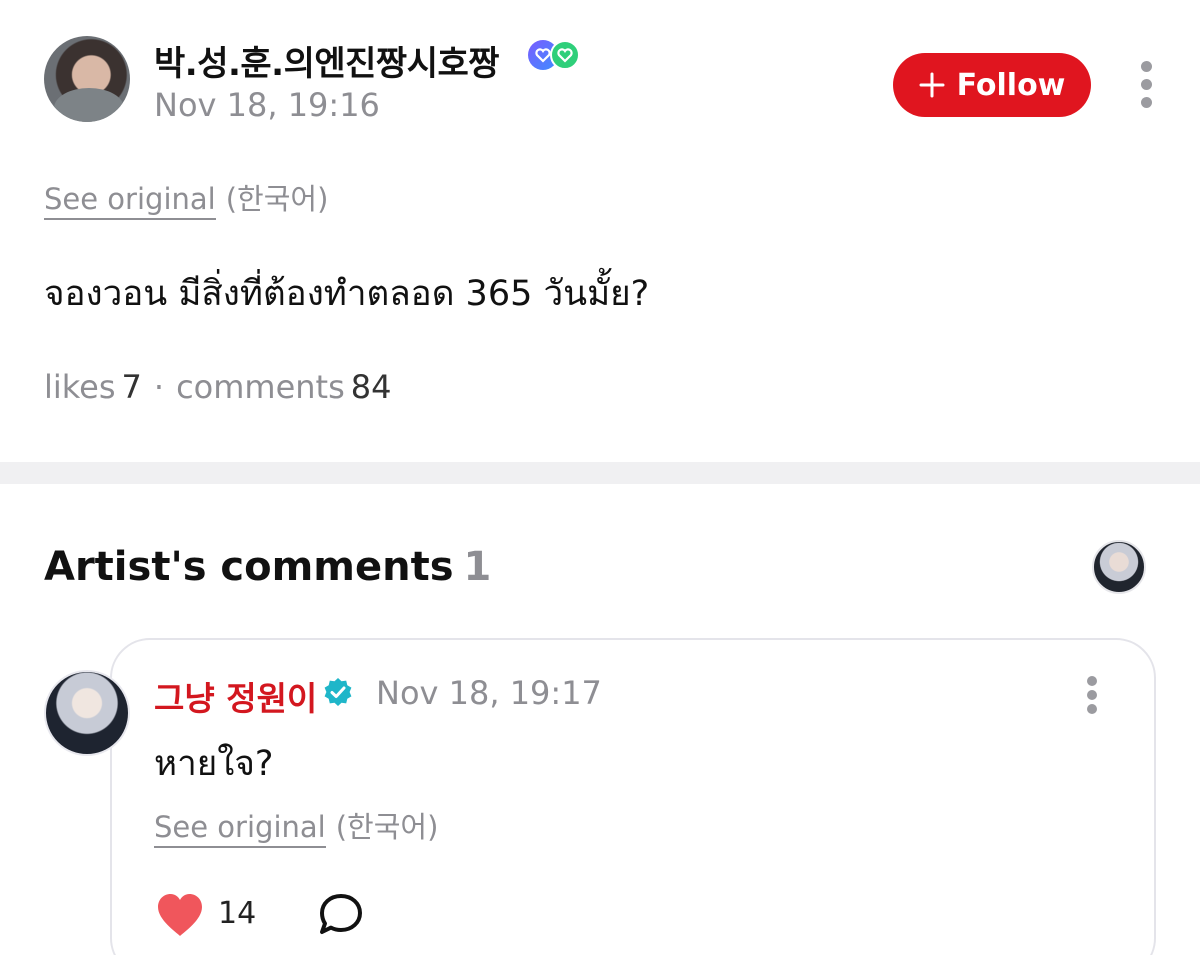  I want to click on post-stats: likes 7 · comments 84, so click(217, 387).